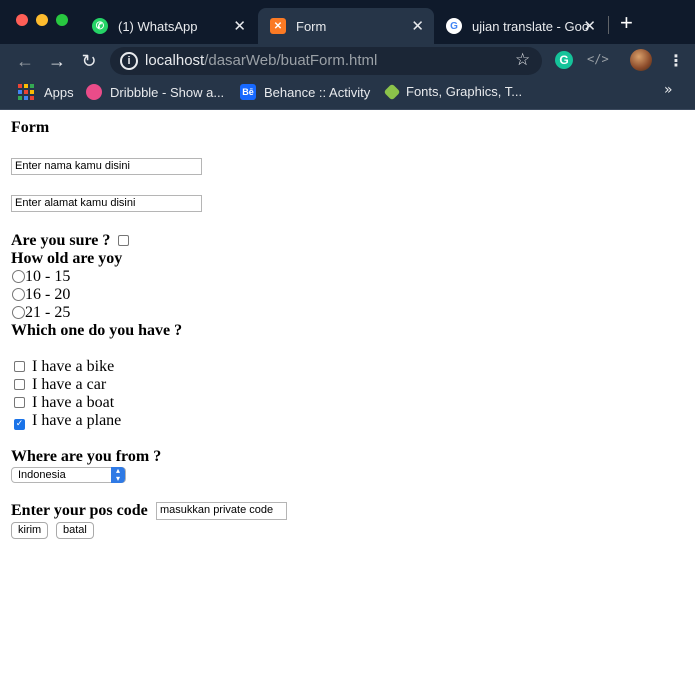 The image size is (695, 691). I want to click on apps-grid-icon, so click(26, 92).